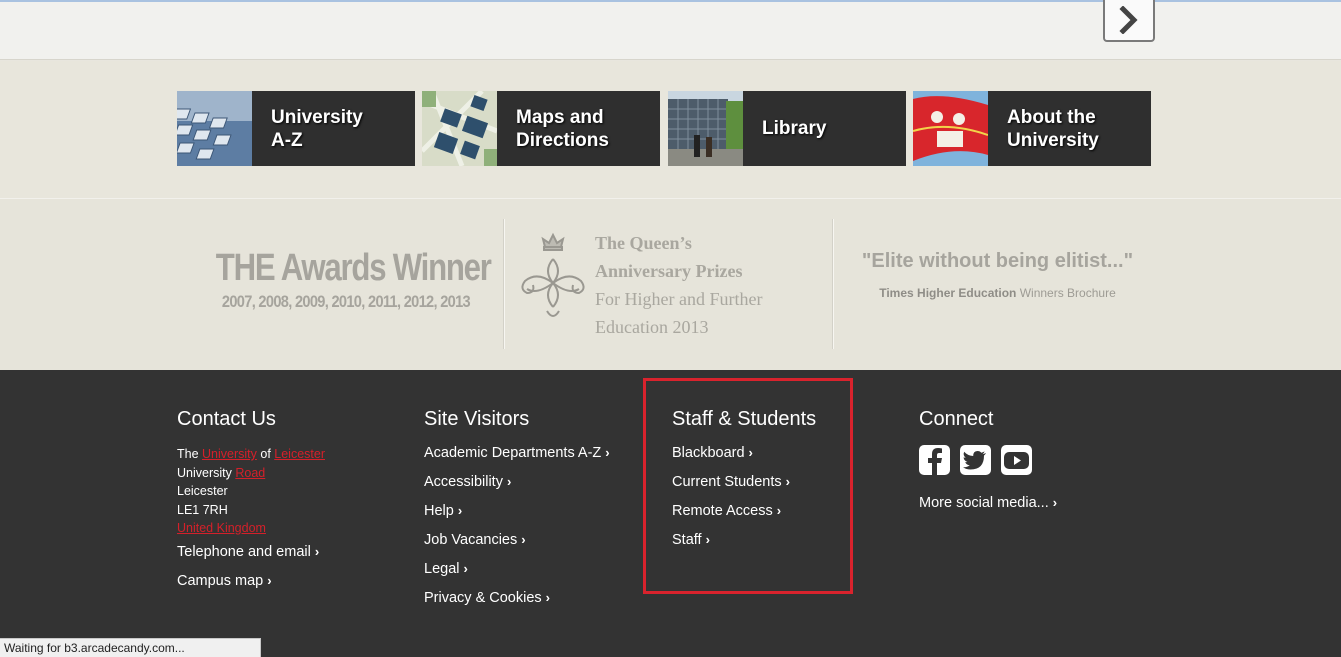 This screenshot has width=1341, height=657. What do you see at coordinates (214, 128) in the screenshot?
I see `keyboard-thumbnail` at bounding box center [214, 128].